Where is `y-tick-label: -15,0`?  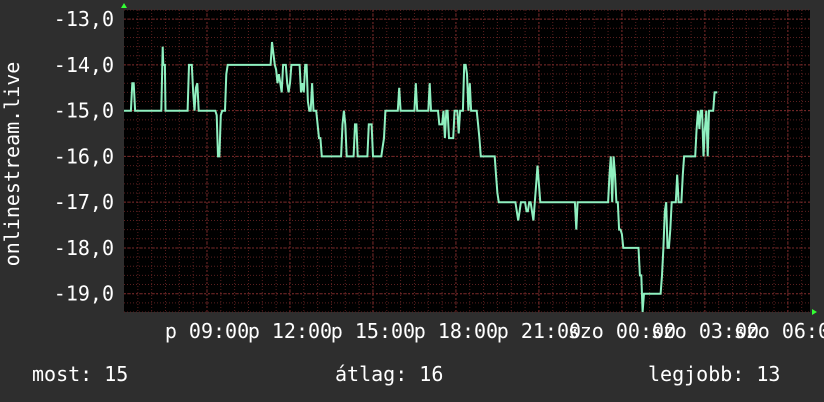
y-tick-label: -15,0 is located at coordinates (84, 111).